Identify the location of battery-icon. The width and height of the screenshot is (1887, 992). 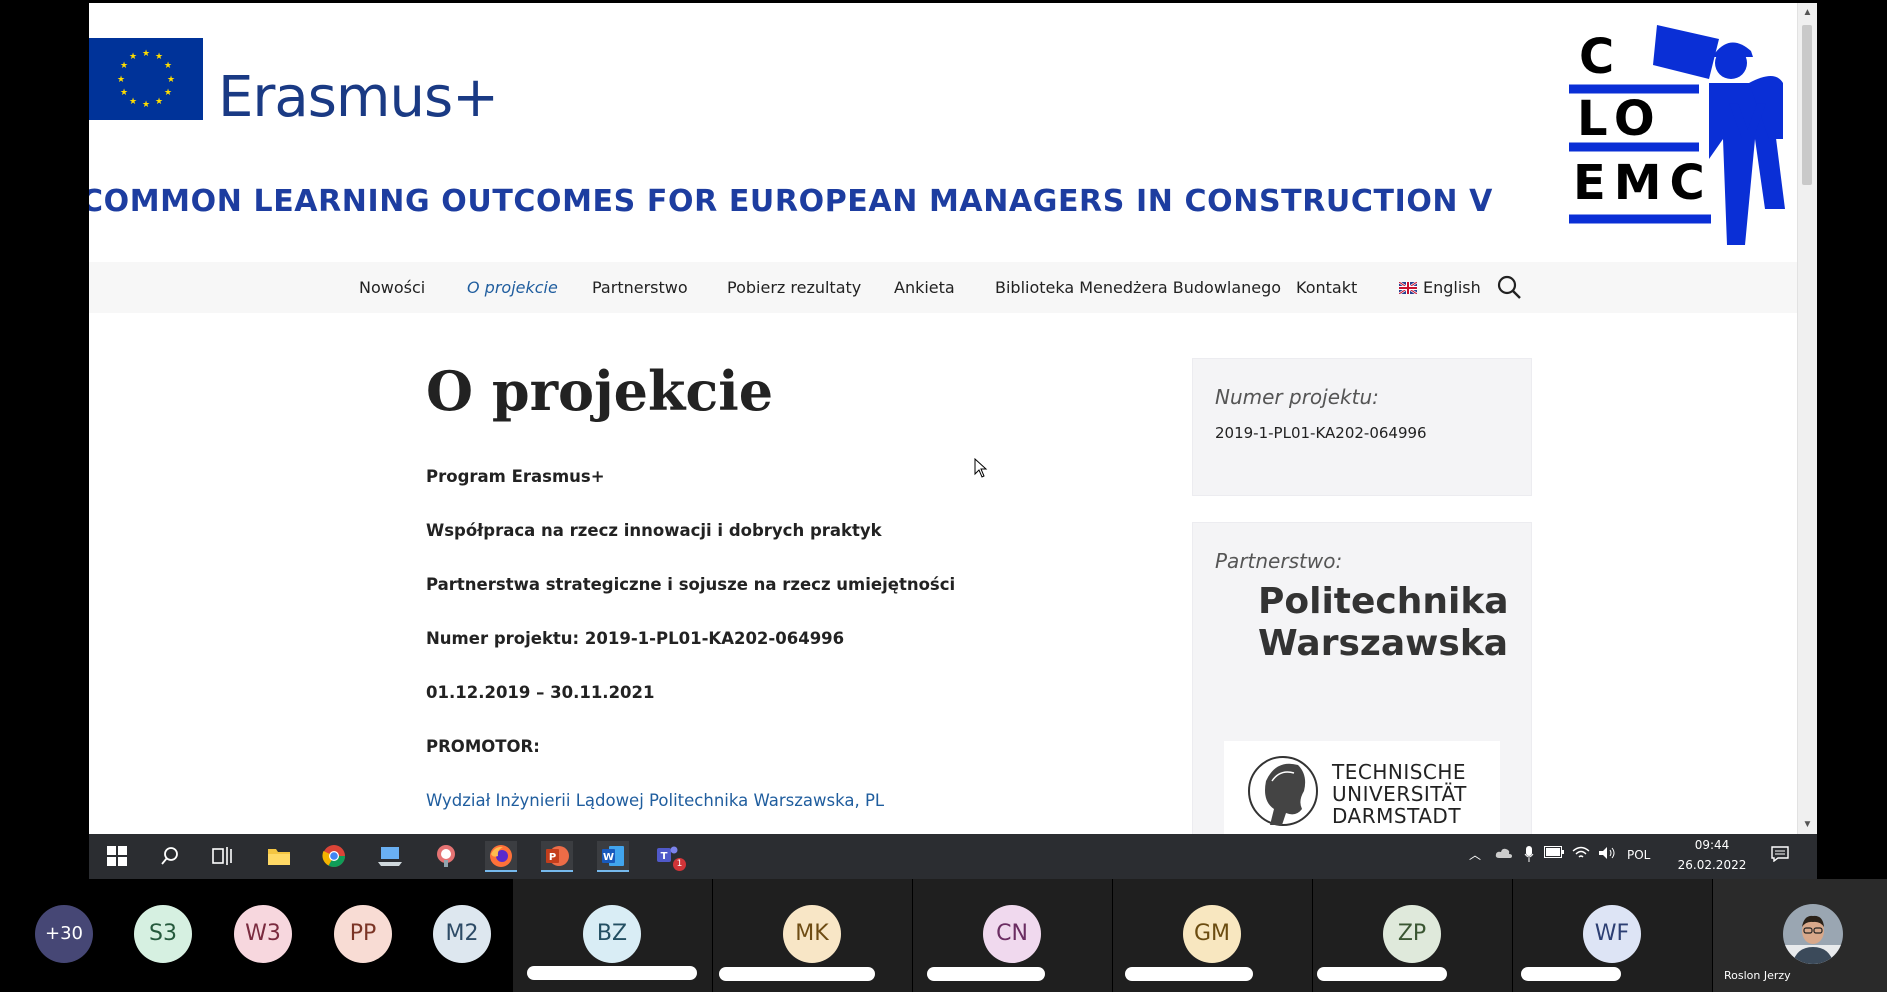
(1554, 854).